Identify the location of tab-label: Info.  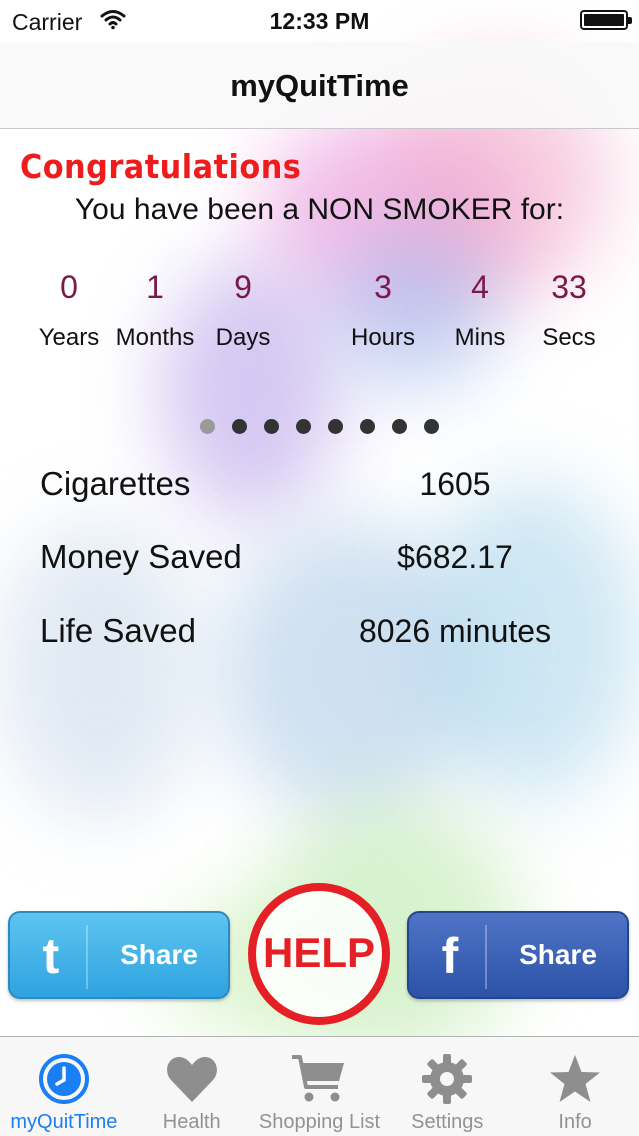
(575, 1122).